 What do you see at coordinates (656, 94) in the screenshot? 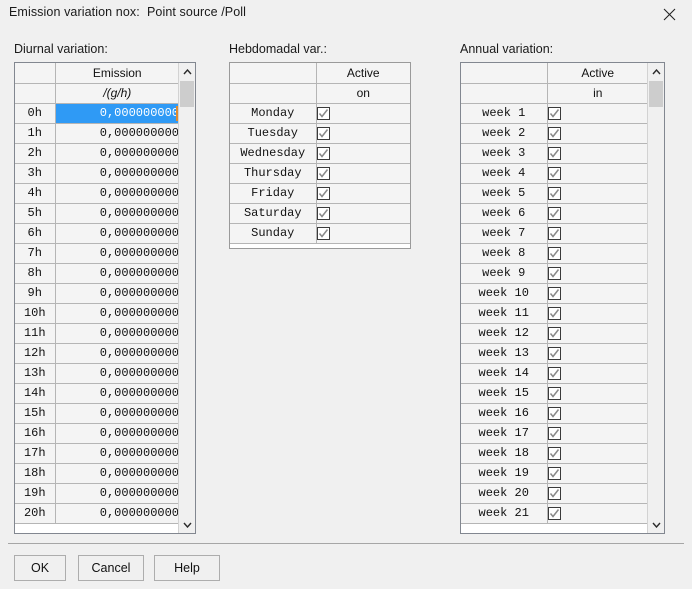
I see `annual-scroll-thumb` at bounding box center [656, 94].